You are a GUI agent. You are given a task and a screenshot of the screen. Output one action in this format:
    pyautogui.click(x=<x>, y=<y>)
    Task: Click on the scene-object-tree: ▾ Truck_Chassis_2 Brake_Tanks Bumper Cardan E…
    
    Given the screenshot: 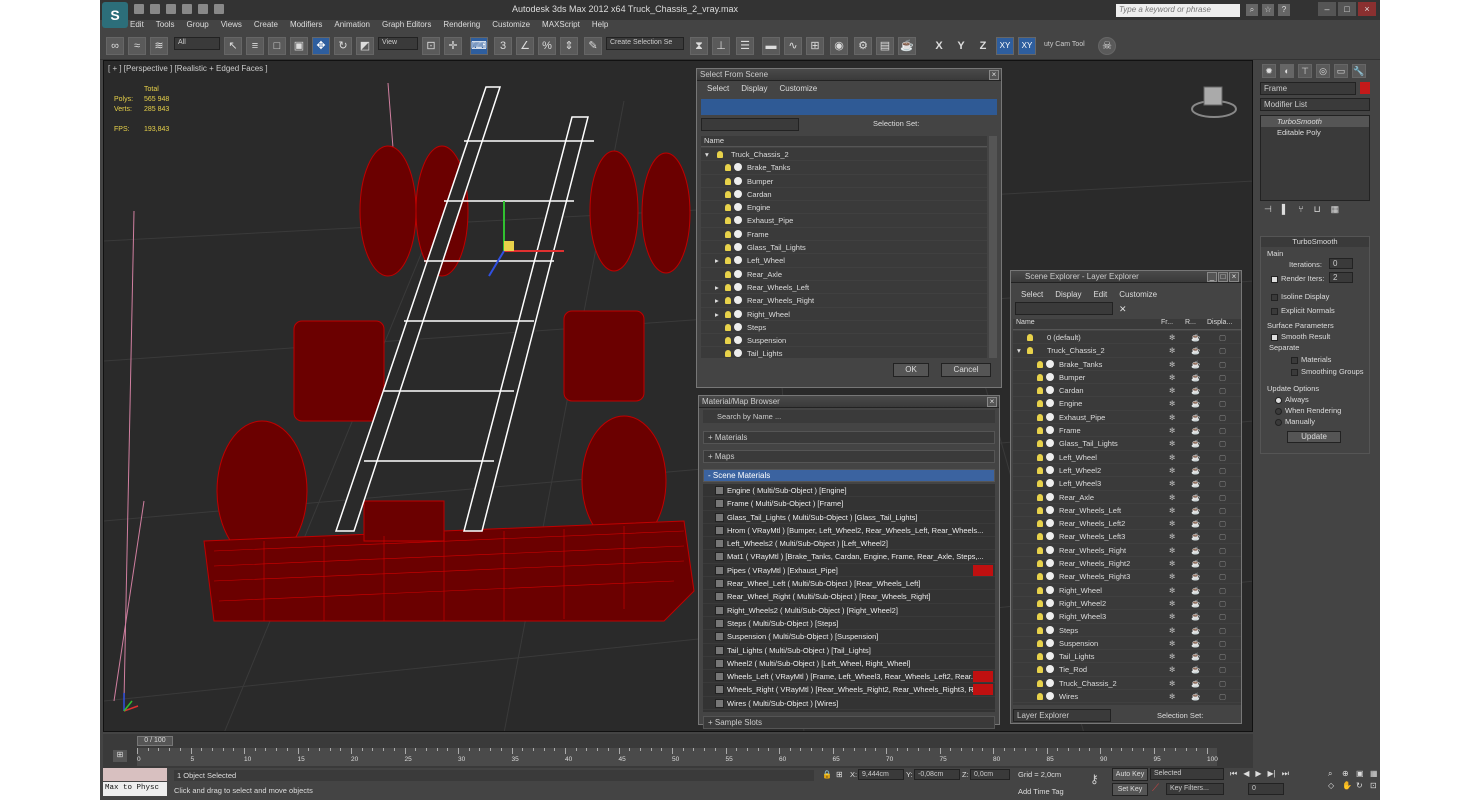 What is the action you would take?
    pyautogui.click(x=844, y=253)
    